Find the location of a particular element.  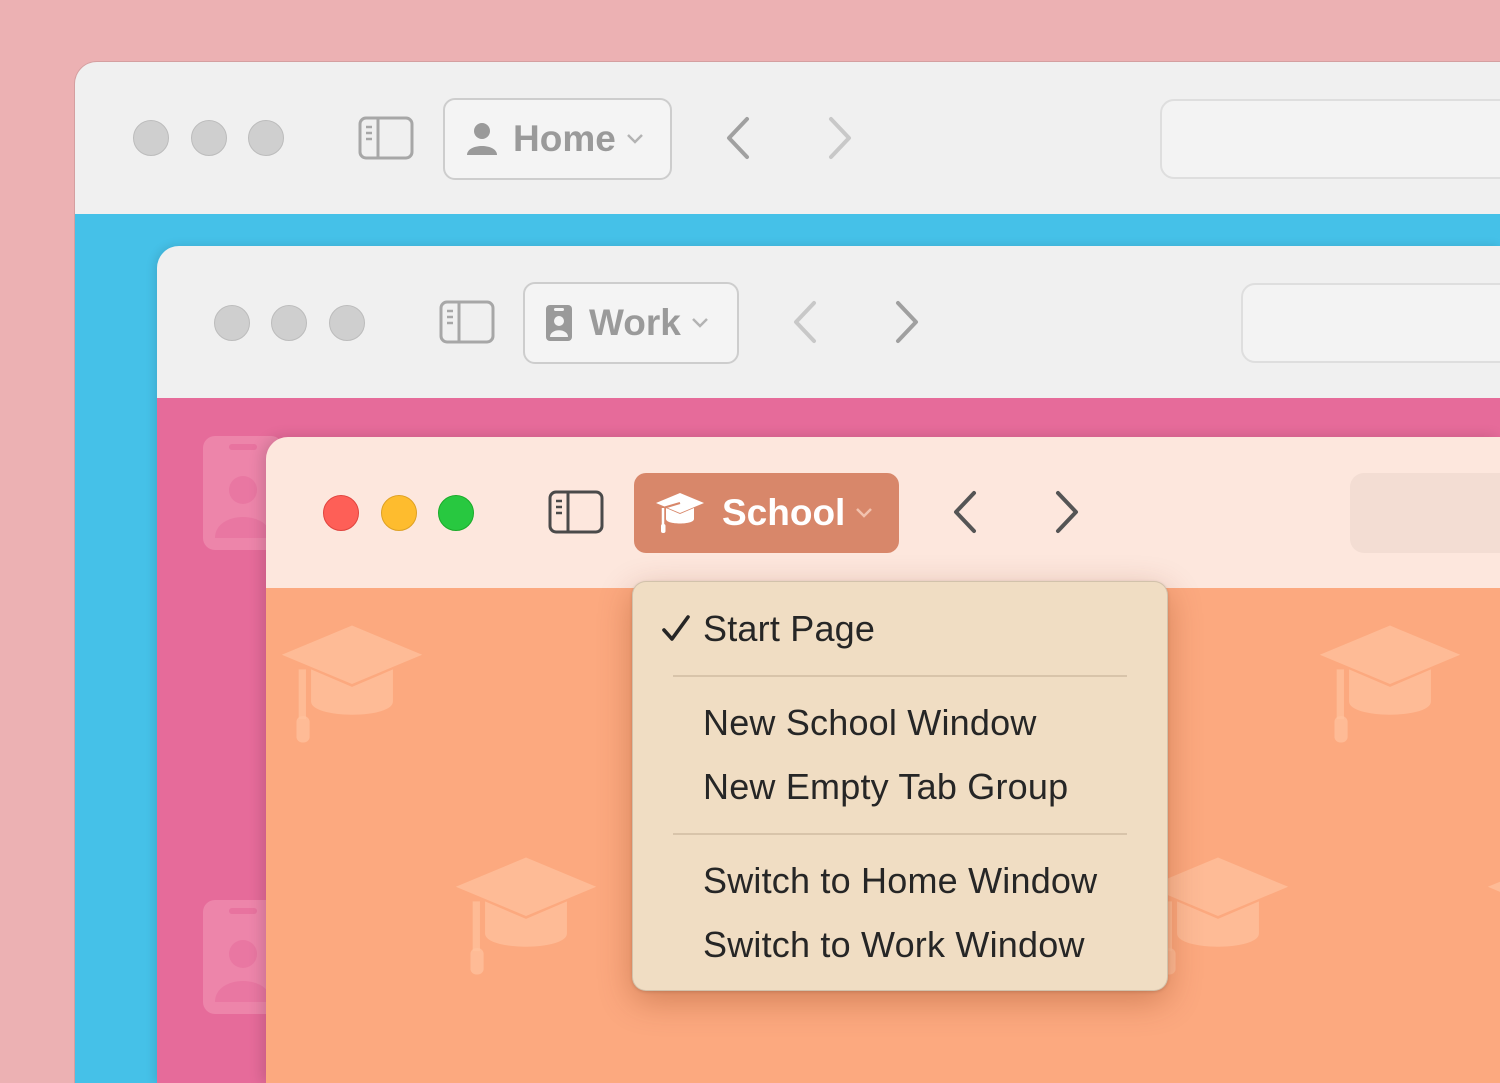

profile-button-work: Work is located at coordinates (631, 323).